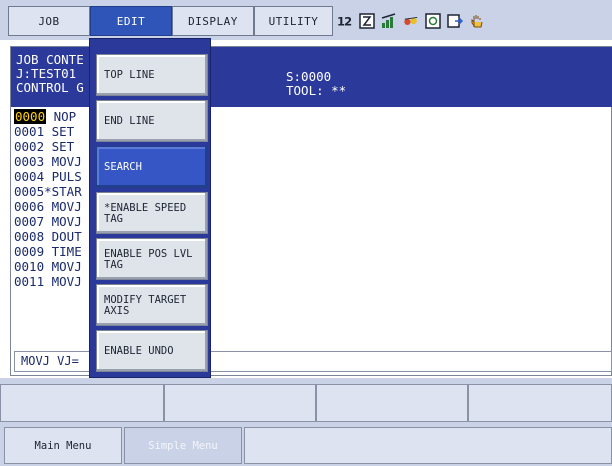 The image size is (612, 466). Describe the element at coordinates (389, 21) in the screenshot. I see `speed-bars-icon` at that location.